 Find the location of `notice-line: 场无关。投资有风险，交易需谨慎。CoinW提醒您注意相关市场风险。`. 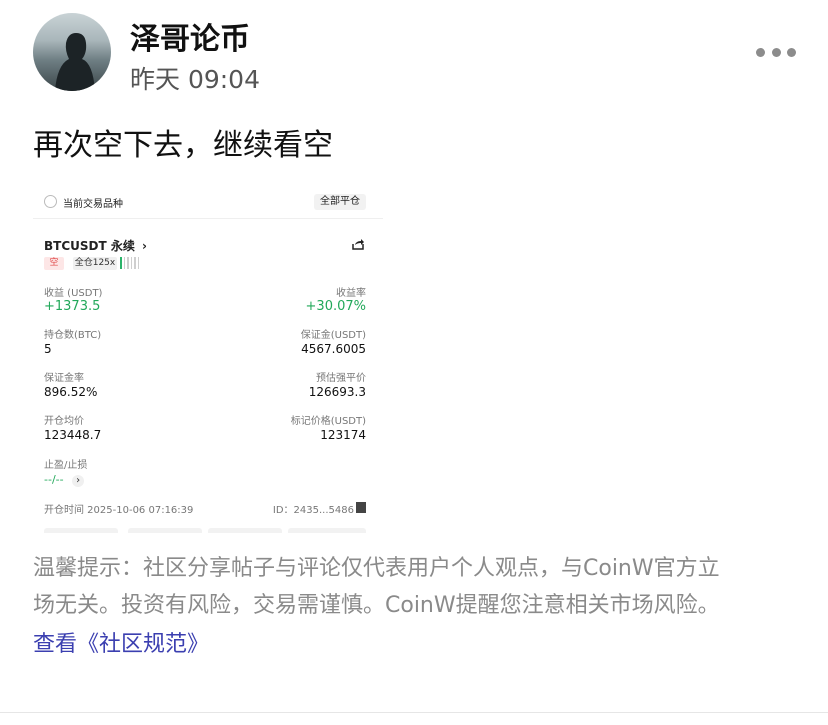

notice-line: 场无关。投资有风险，交易需谨慎。CoinW提醒您注意相关市场风险。 is located at coordinates (376, 605).